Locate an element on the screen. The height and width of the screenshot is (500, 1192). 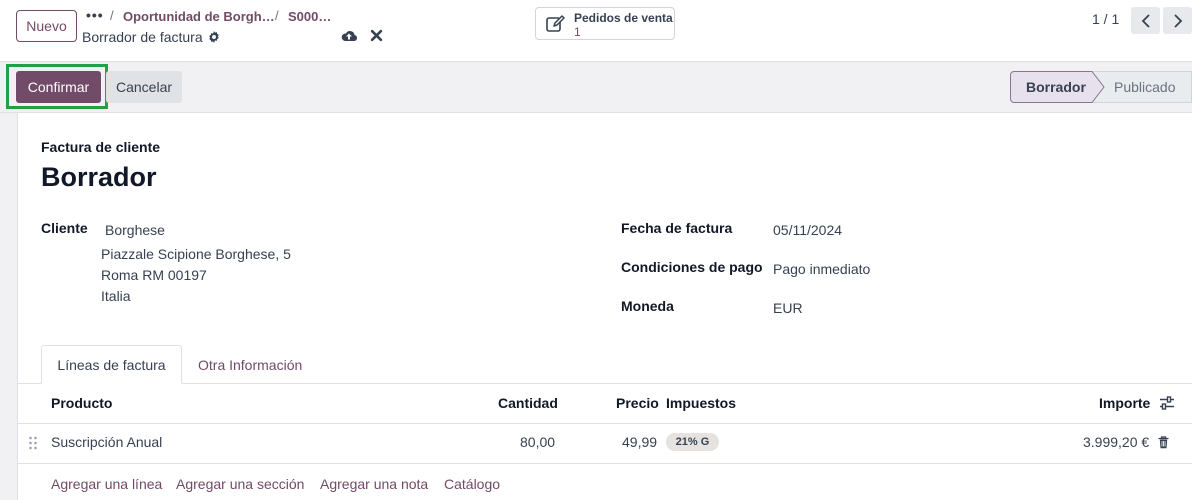
pager-previous-button is located at coordinates (1145, 20).